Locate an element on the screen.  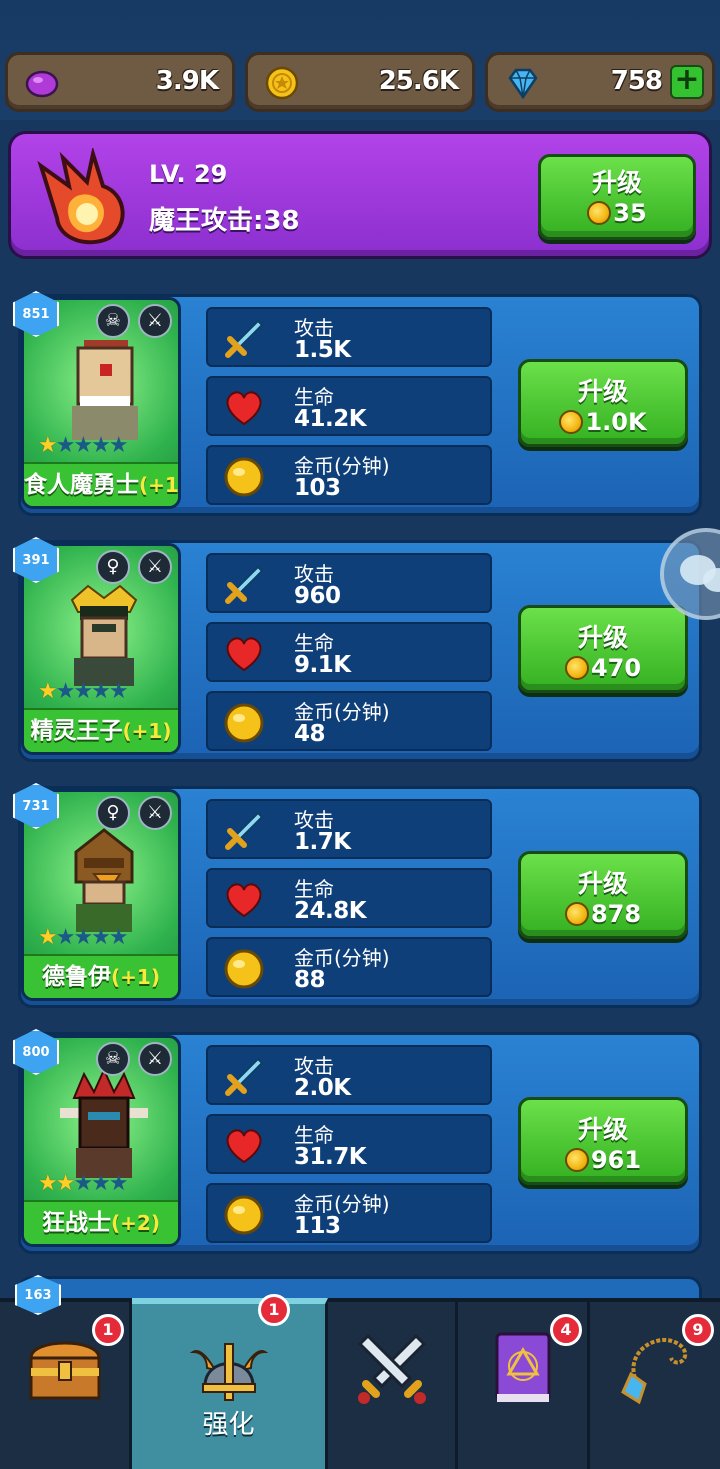
amulet-badge: 9 is located at coordinates (698, 1330).